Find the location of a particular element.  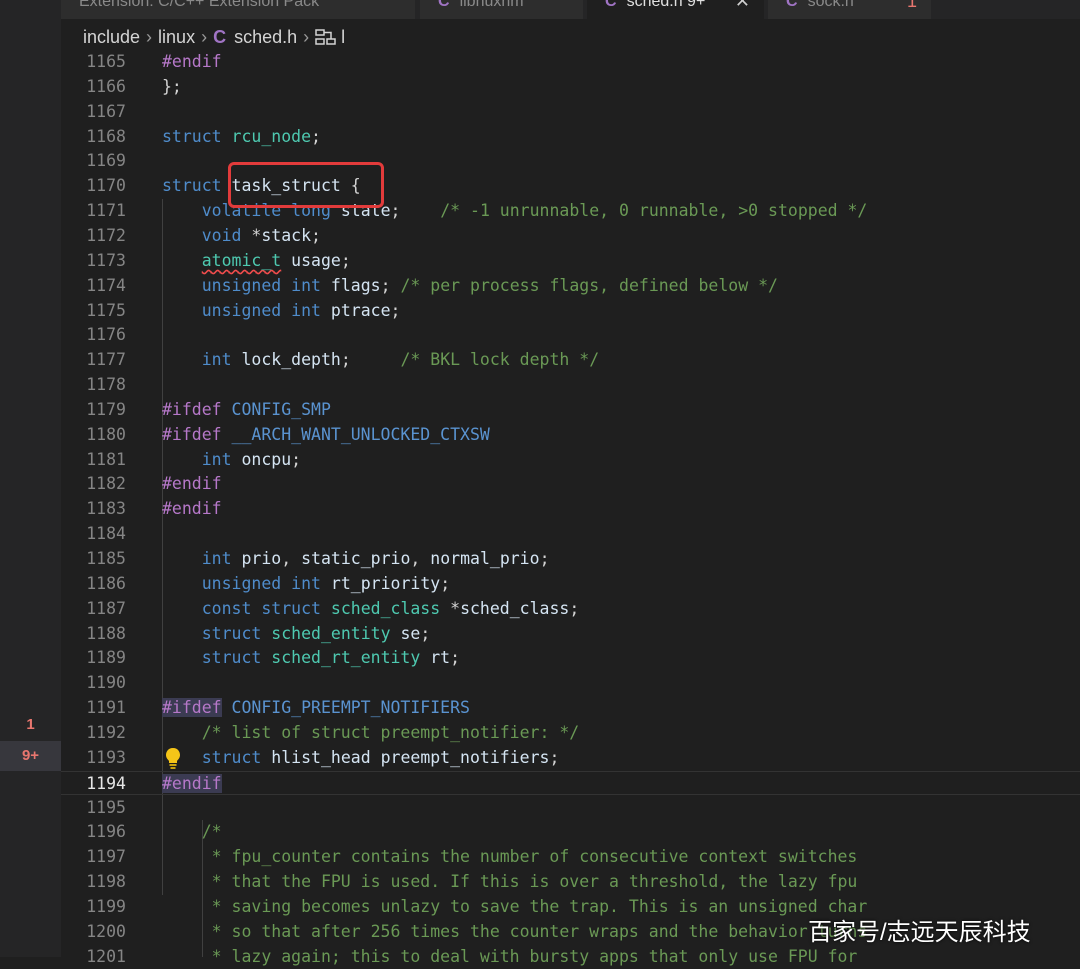

code-line: 1178 is located at coordinates (570, 385).